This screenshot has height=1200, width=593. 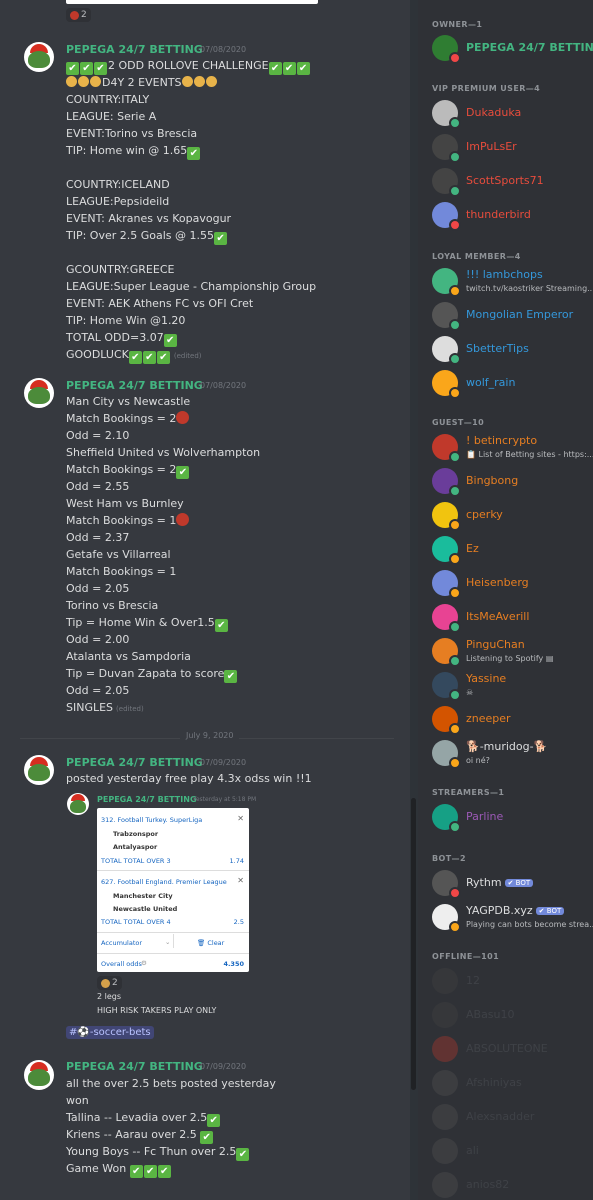 I want to click on member-name-text: Dukaduka, so click(x=494, y=112).